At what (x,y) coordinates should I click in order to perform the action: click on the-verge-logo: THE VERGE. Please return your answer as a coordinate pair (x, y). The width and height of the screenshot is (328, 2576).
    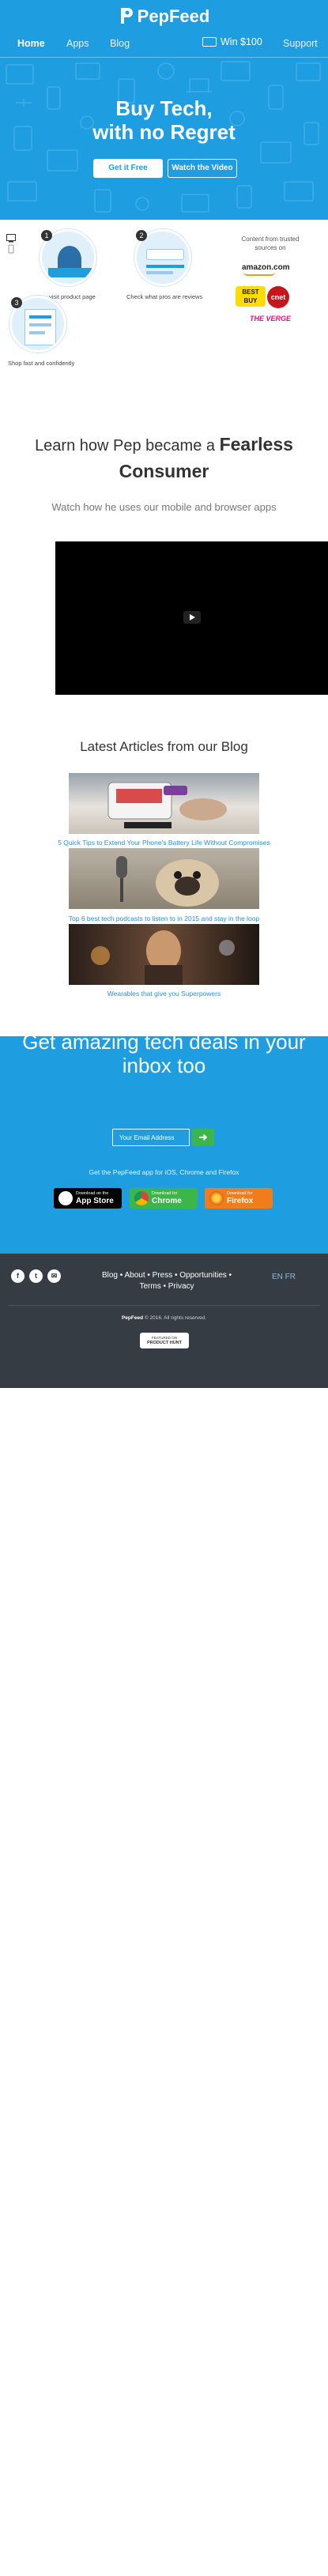
    Looking at the image, I should click on (271, 318).